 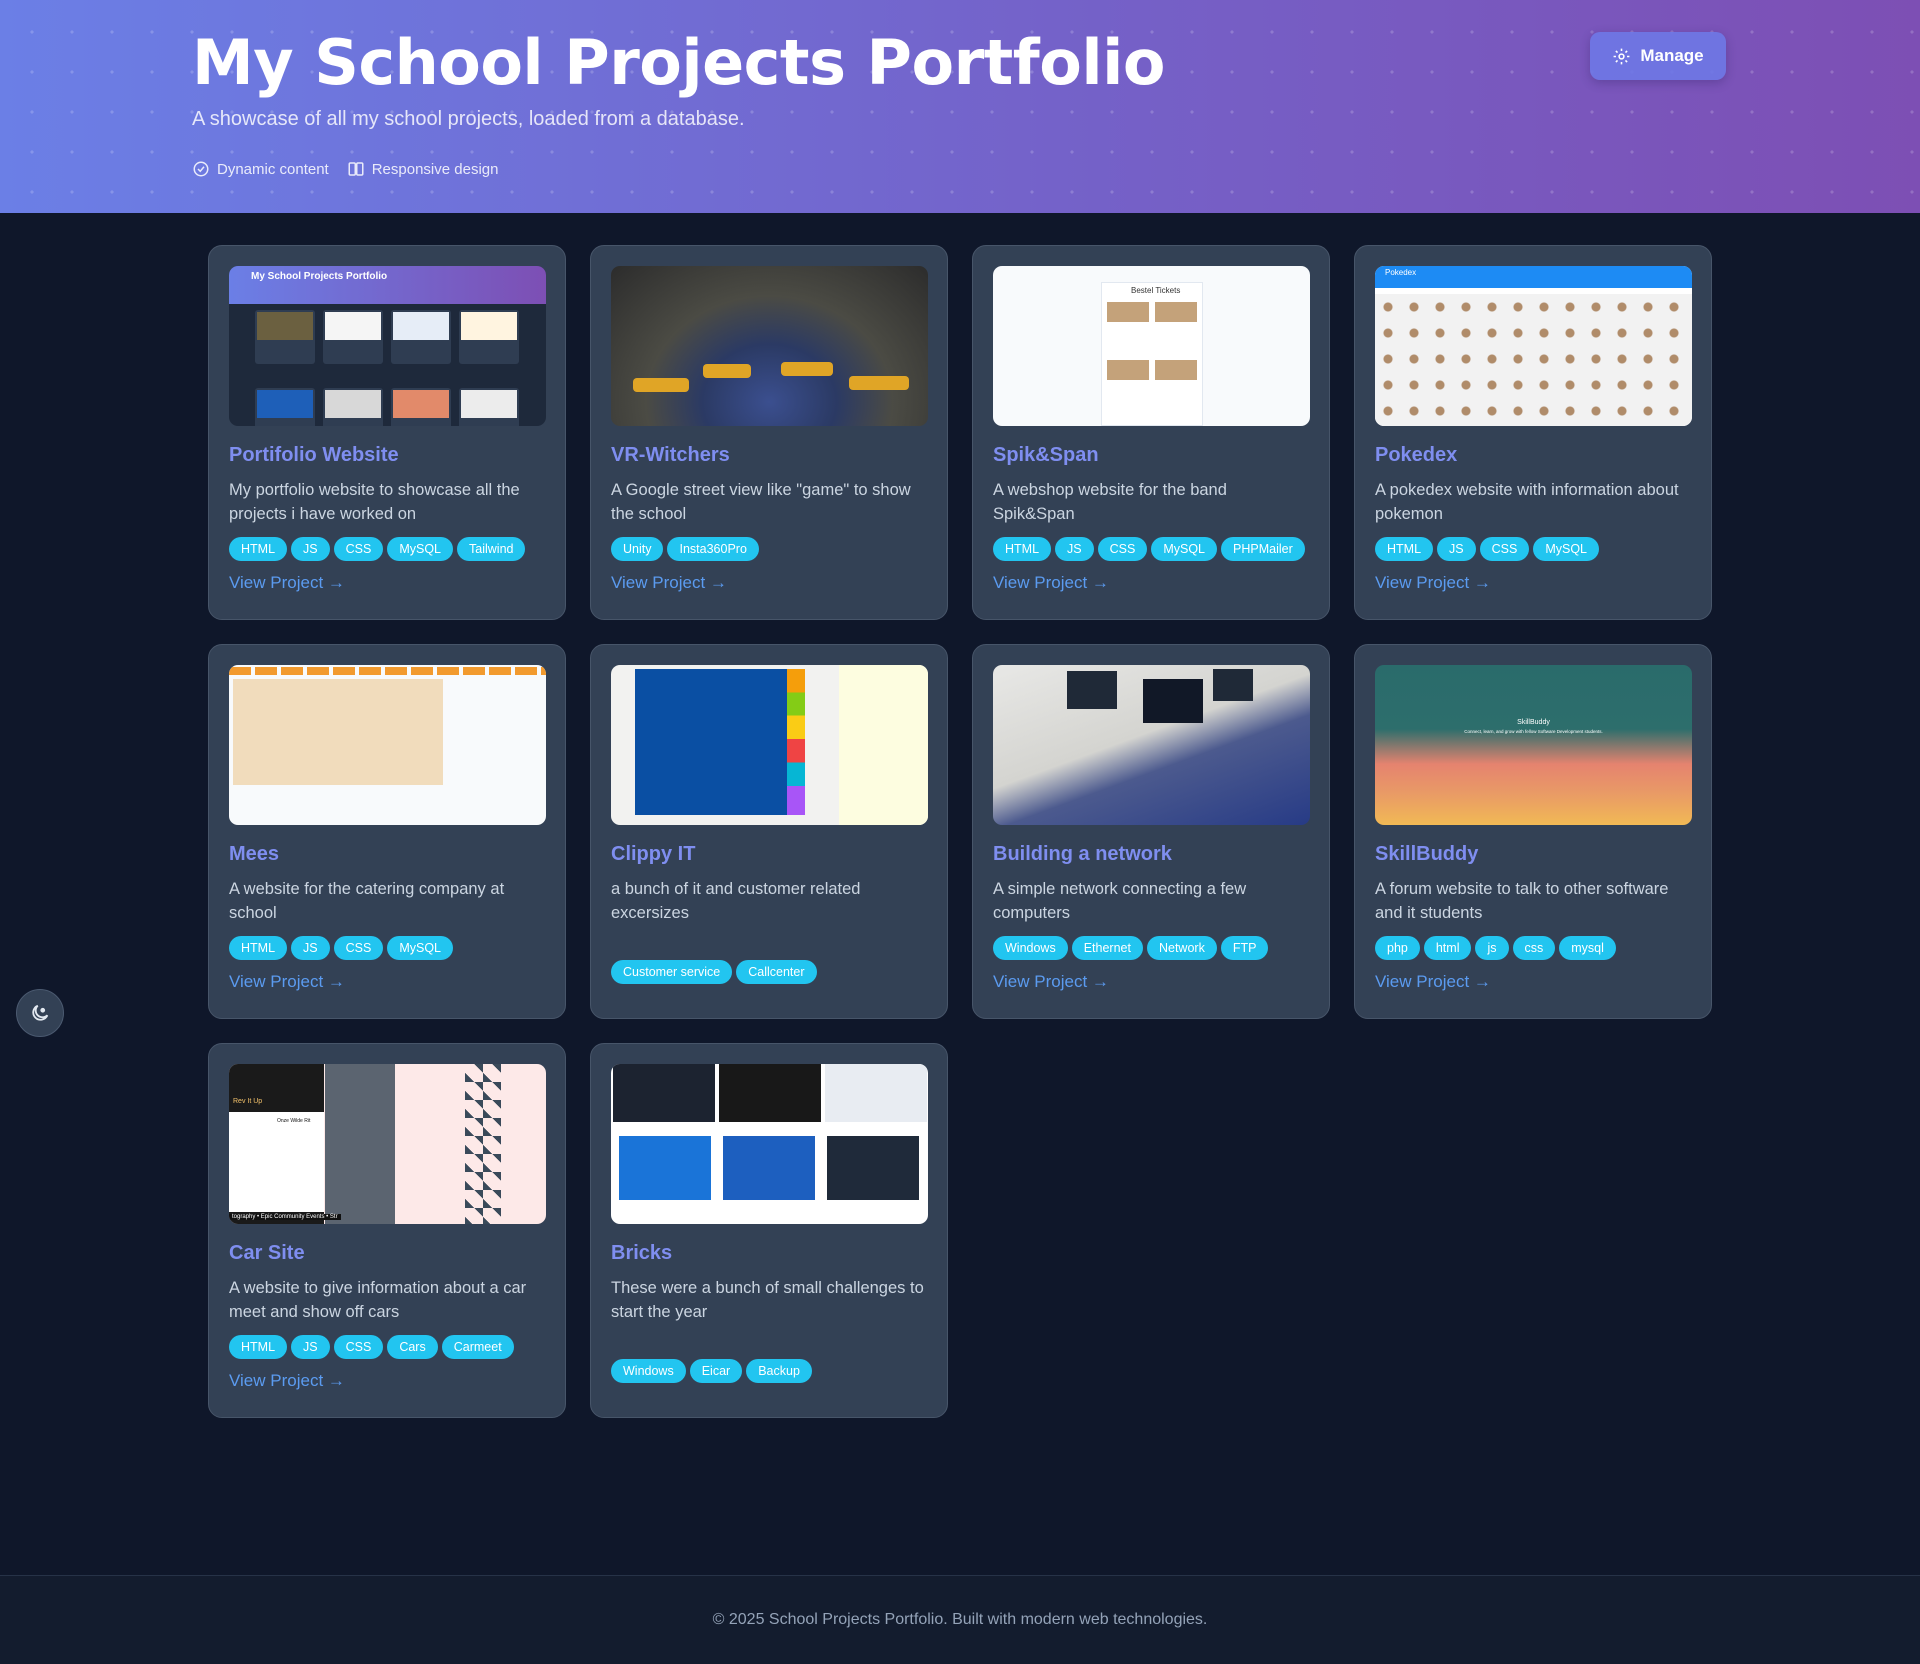 What do you see at coordinates (642, 1253) in the screenshot?
I see `project-title: Bricks` at bounding box center [642, 1253].